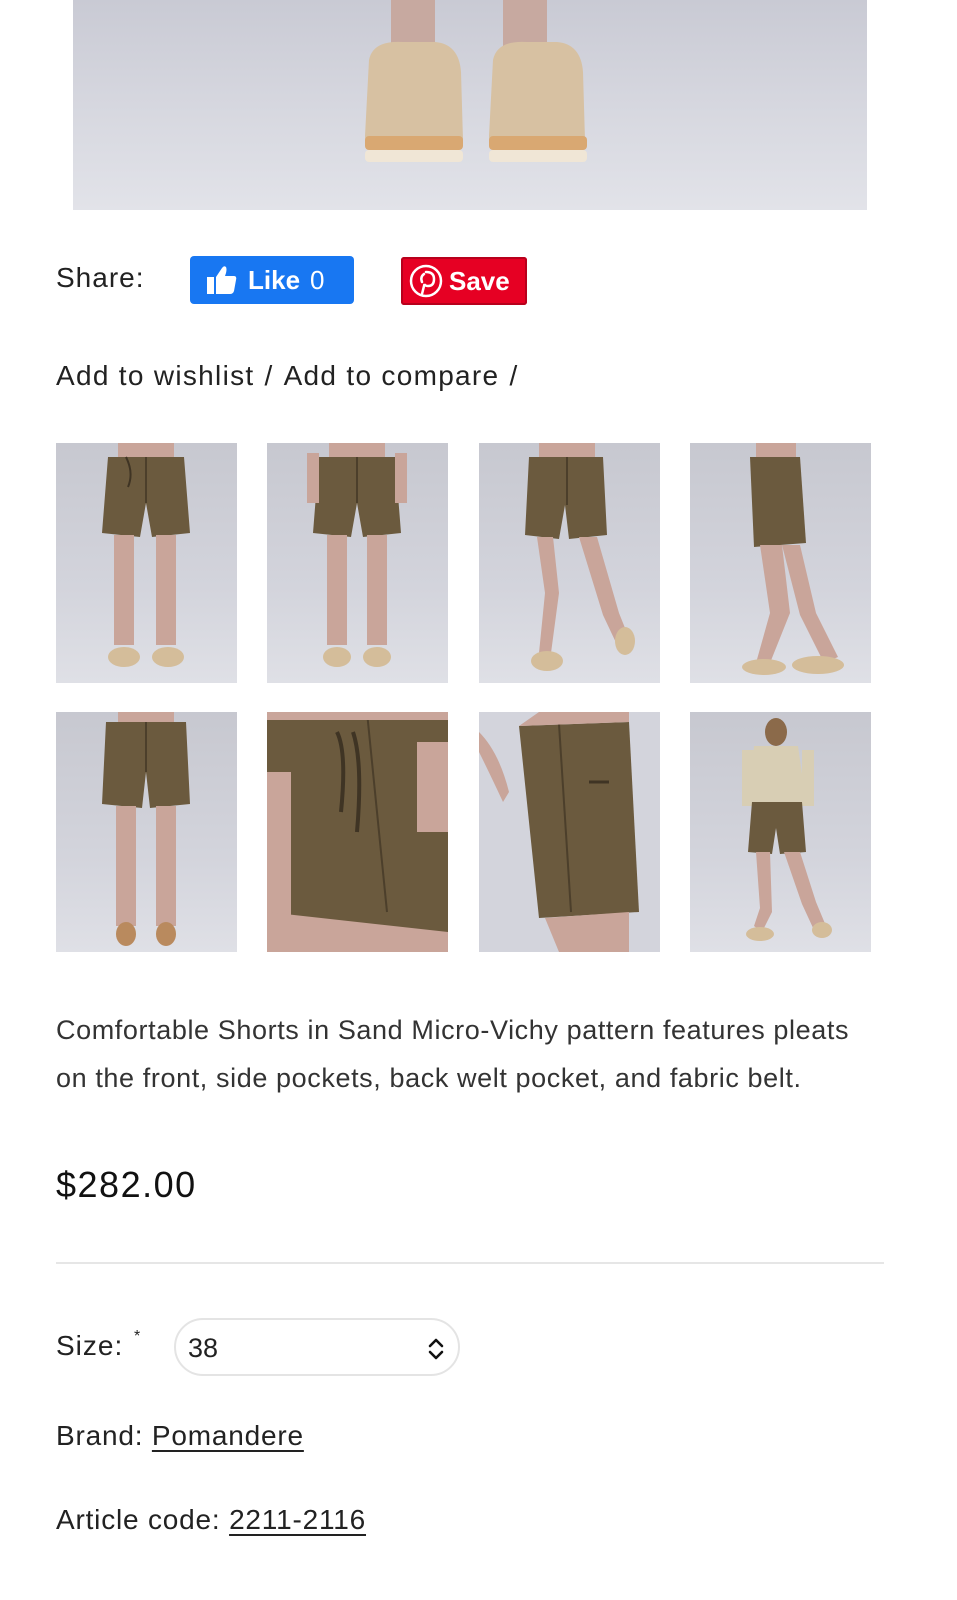 This screenshot has width=957, height=1600. I want to click on thumbnail-detail-pocket, so click(569, 832).